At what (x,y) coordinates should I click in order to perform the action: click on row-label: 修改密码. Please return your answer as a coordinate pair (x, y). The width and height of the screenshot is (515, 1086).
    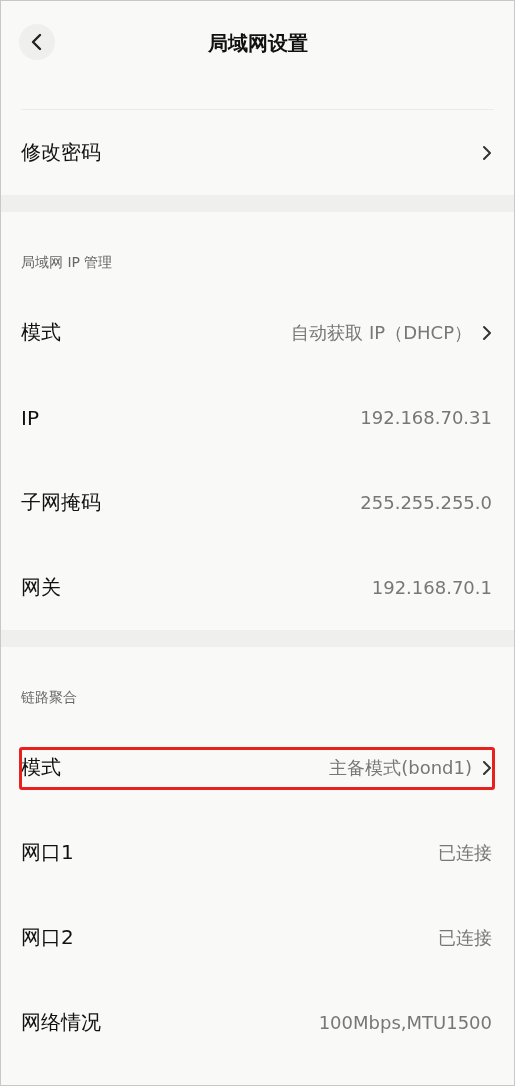
    Looking at the image, I should click on (61, 152).